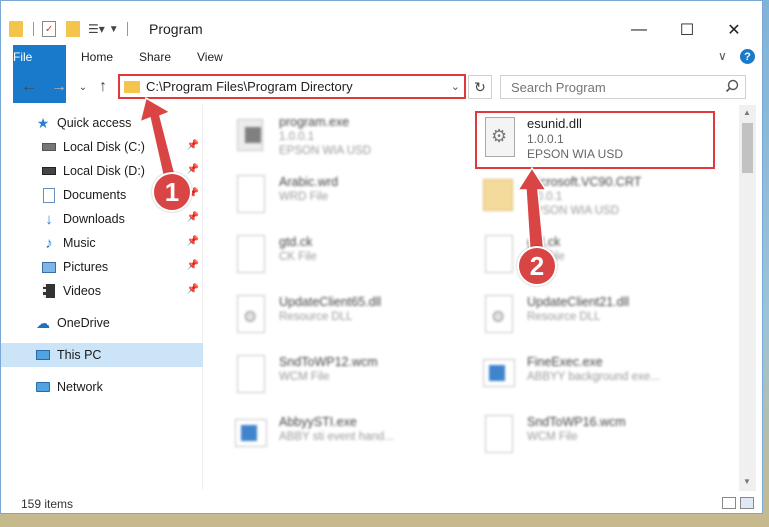 The width and height of the screenshot is (769, 527). What do you see at coordinates (358, 140) in the screenshot?
I see `file-item: program.exe 1.0.0.1 EPSON WIA USD` at bounding box center [358, 140].